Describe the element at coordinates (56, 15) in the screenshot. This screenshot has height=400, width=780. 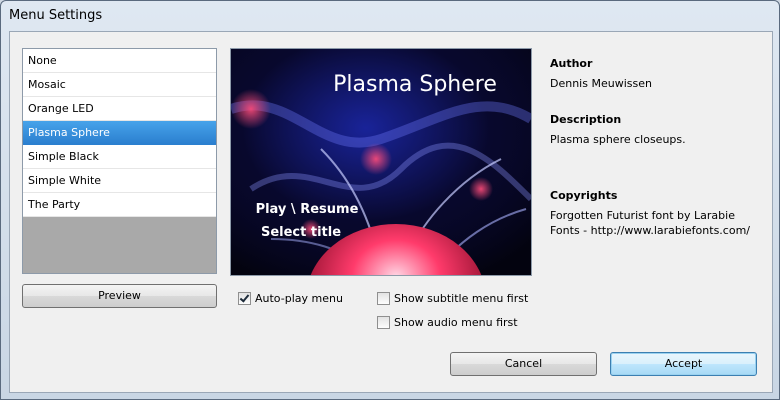
I see `window-title: Menu Settings` at that location.